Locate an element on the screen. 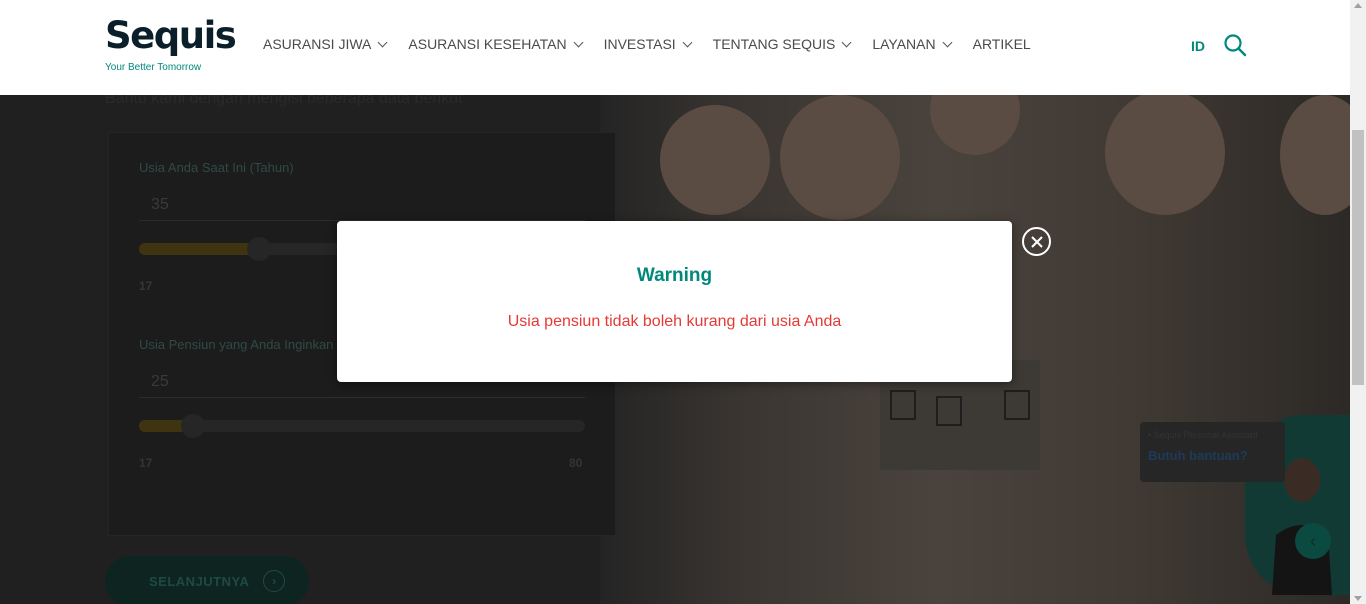 This screenshot has height=604, width=1366. scroll-down-icon is located at coordinates (1358, 598).